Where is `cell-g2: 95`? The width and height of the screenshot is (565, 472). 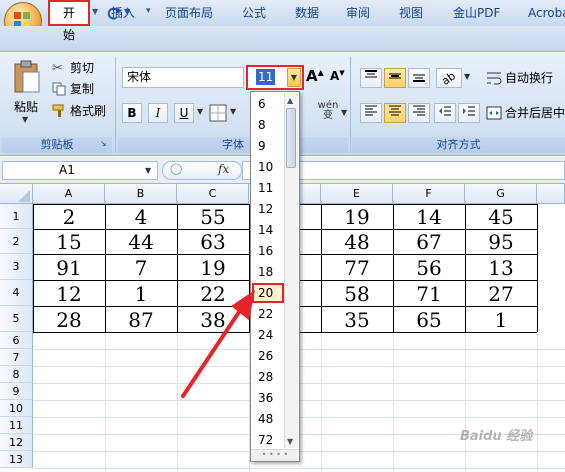 cell-g2: 95 is located at coordinates (501, 242).